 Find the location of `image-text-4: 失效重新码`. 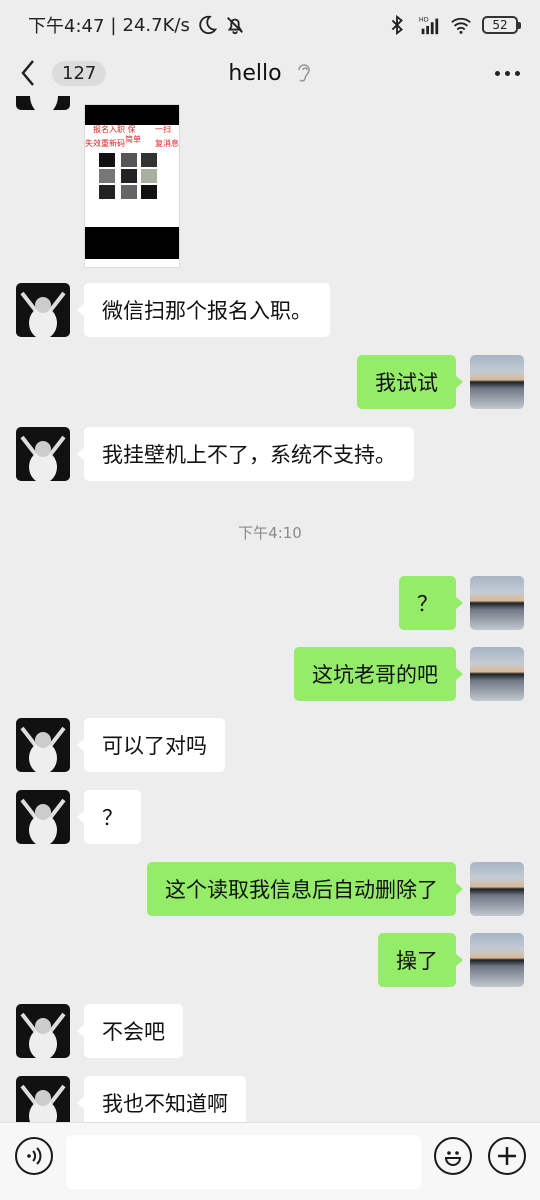

image-text-4: 失效重新码 is located at coordinates (105, 143).